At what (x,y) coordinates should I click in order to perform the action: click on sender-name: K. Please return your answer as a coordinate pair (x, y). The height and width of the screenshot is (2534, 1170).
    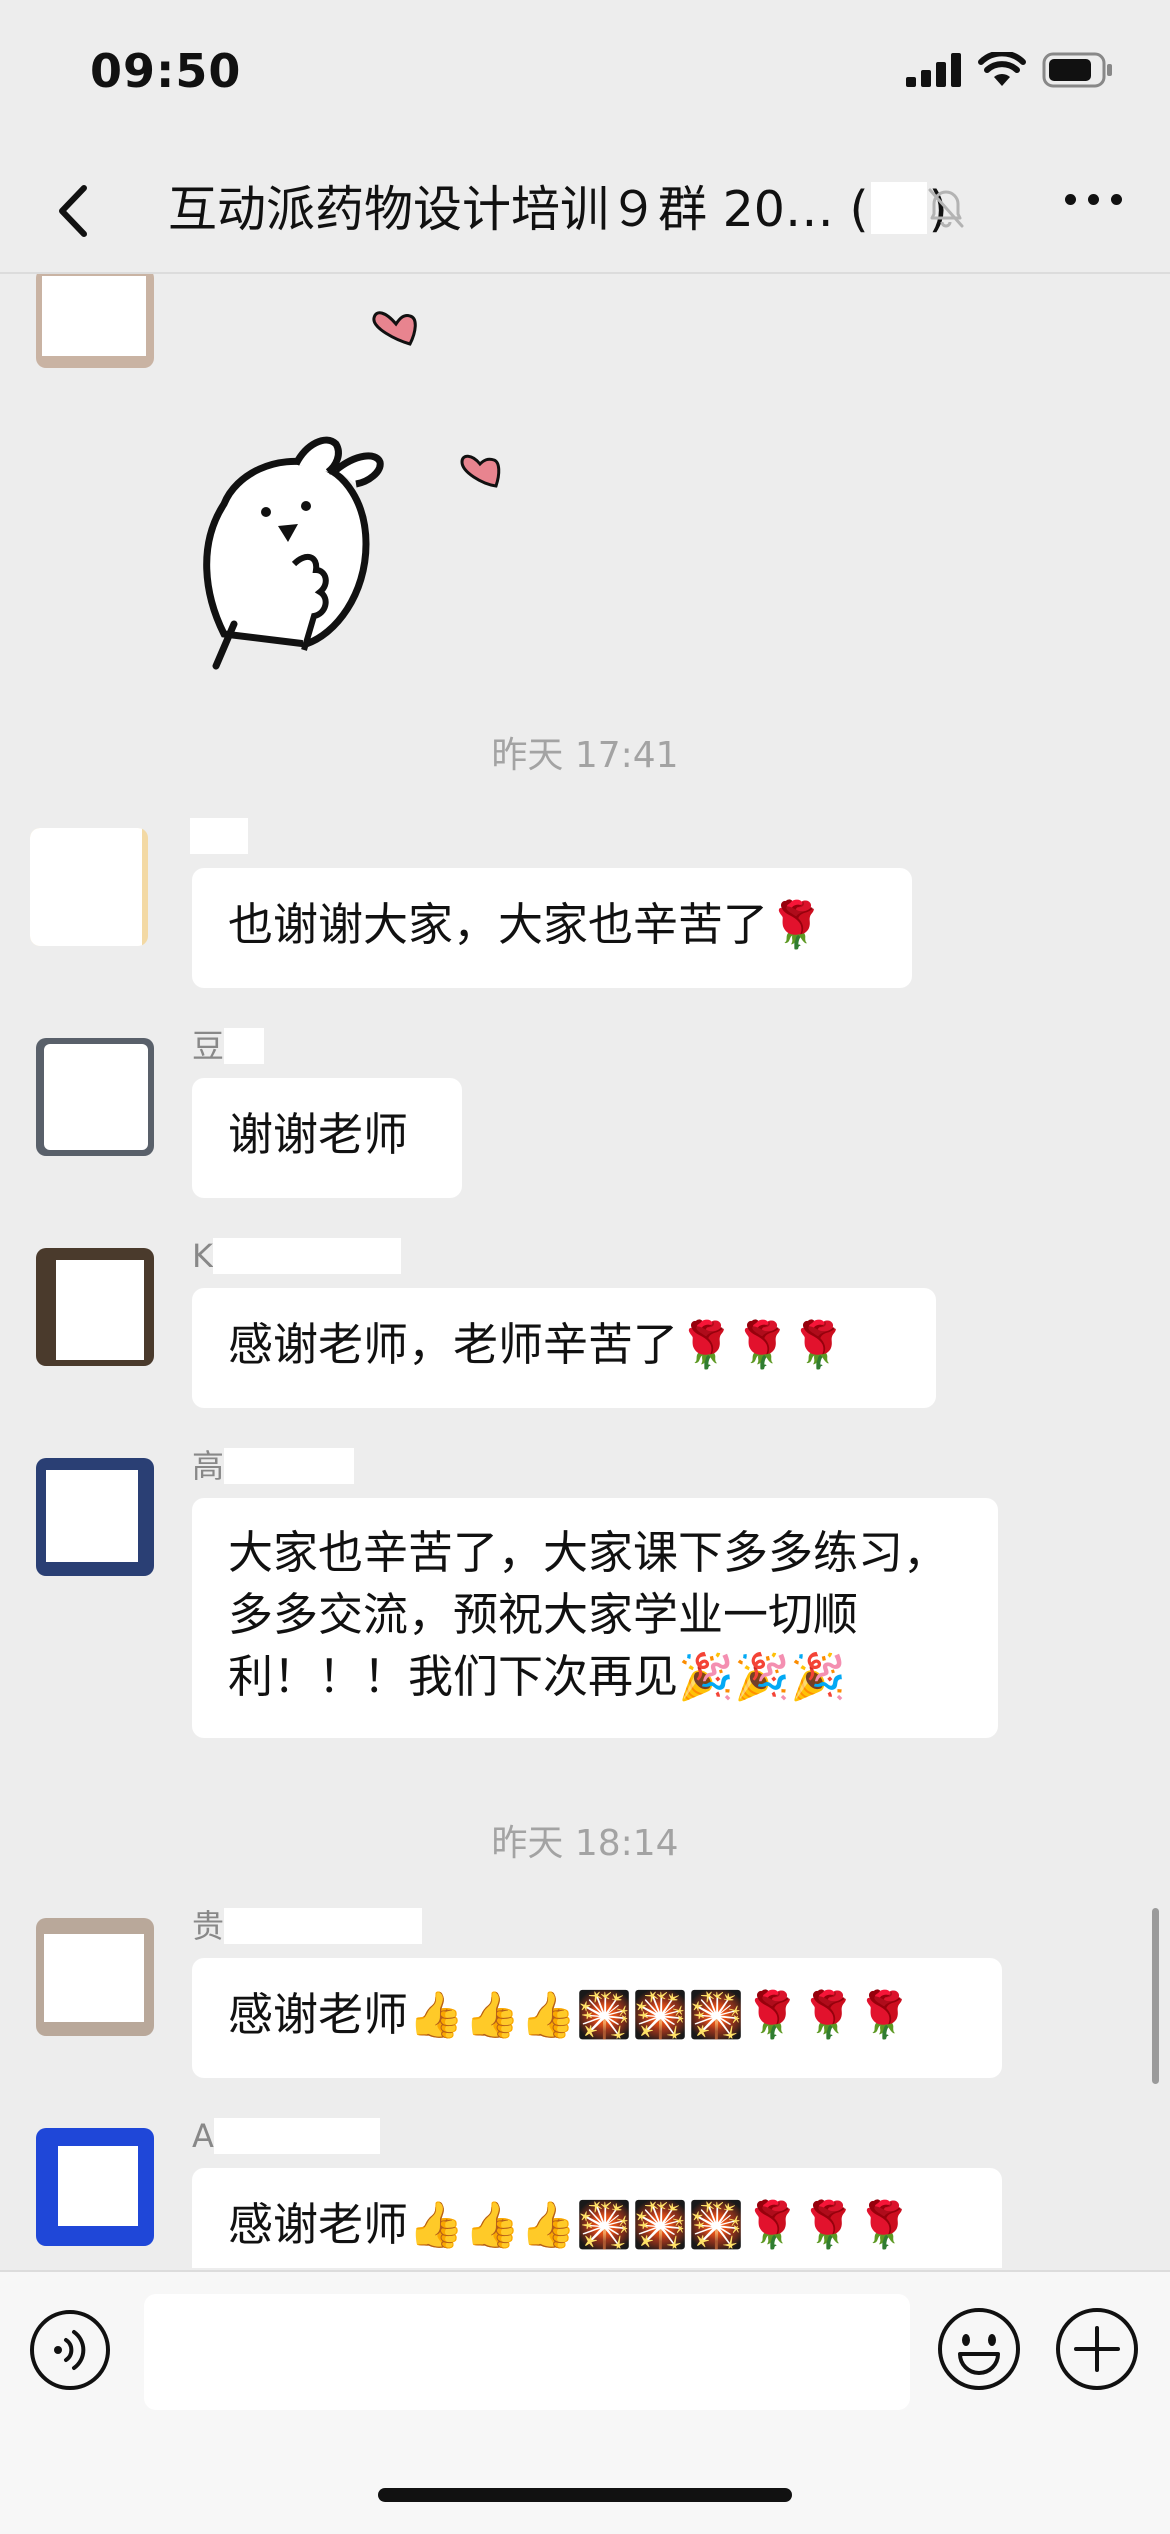
    Looking at the image, I should click on (296, 1256).